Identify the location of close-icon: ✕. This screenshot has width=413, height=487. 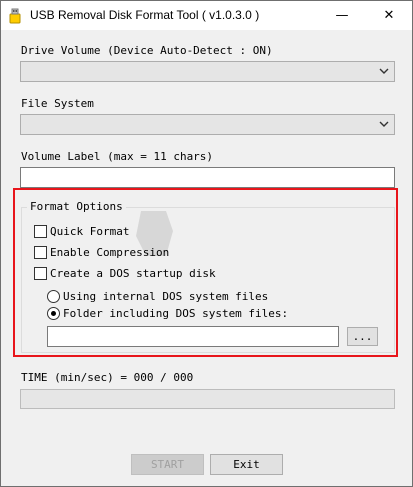
(389, 15).